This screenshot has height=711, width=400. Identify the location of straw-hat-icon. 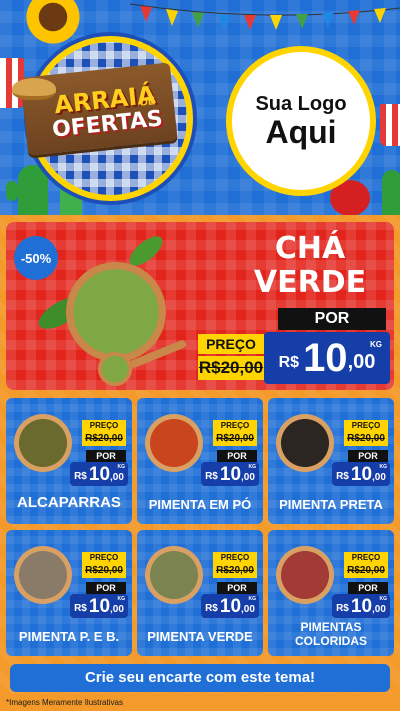
(34, 89).